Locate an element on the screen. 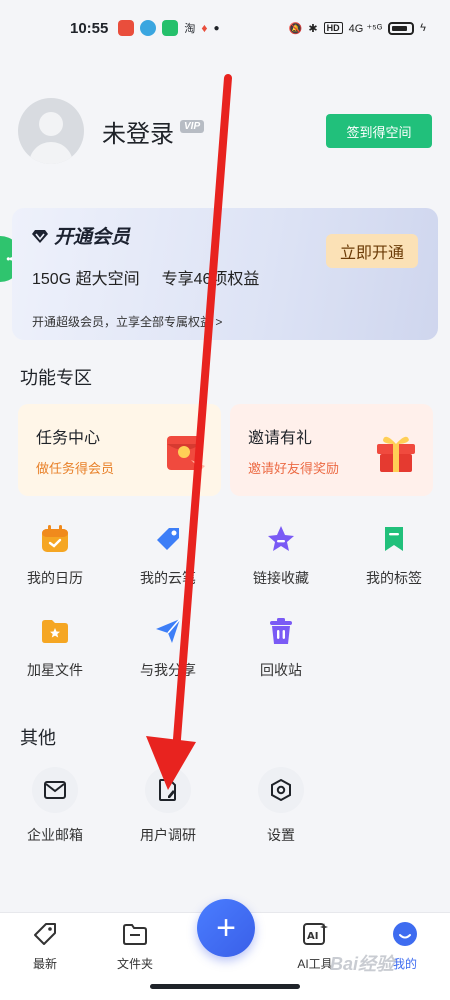 Image resolution: width=450 pixels, height=1000 pixels. hd-icon: HD is located at coordinates (333, 28).